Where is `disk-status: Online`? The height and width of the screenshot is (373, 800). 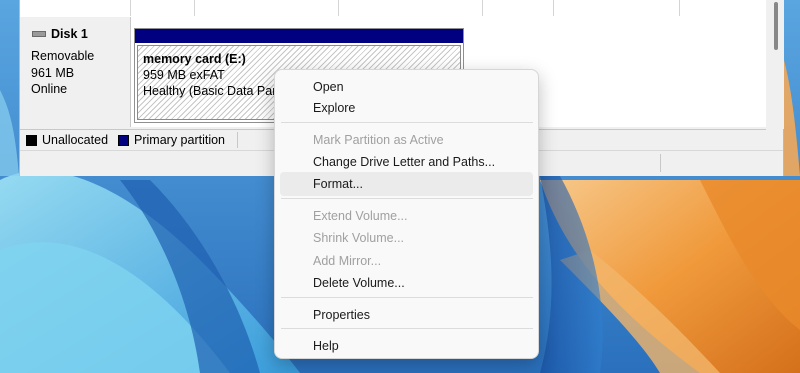
disk-status: Online is located at coordinates (49, 89).